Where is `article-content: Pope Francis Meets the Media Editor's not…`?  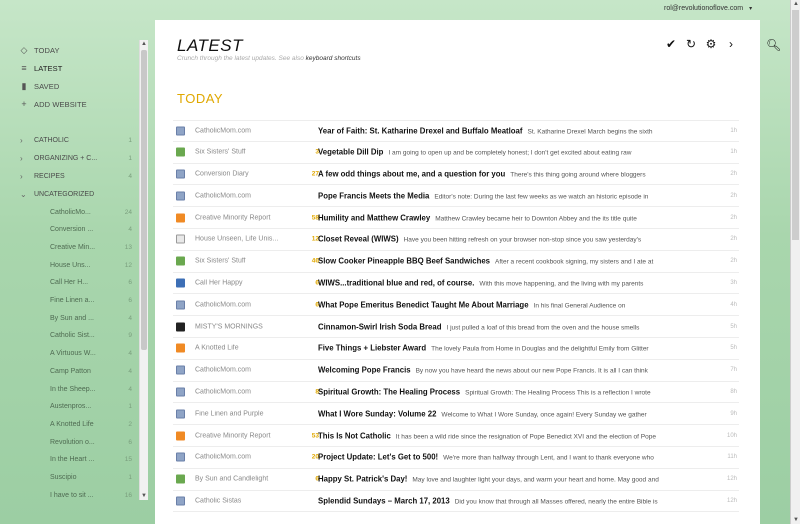 article-content: Pope Francis Meets the Media Editor's not… is located at coordinates (517, 195).